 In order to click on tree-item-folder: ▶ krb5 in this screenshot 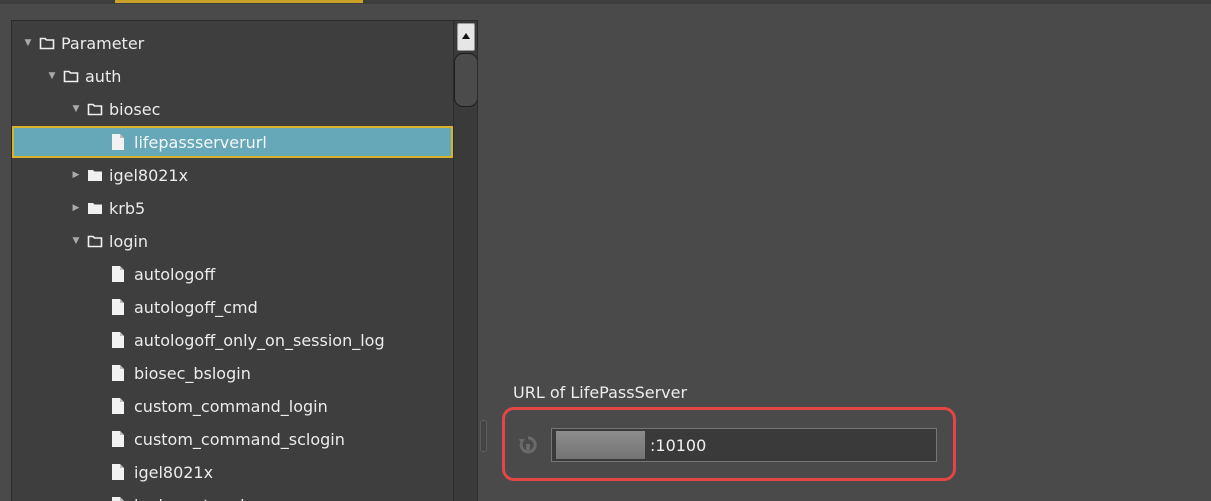, I will do `click(232, 208)`.